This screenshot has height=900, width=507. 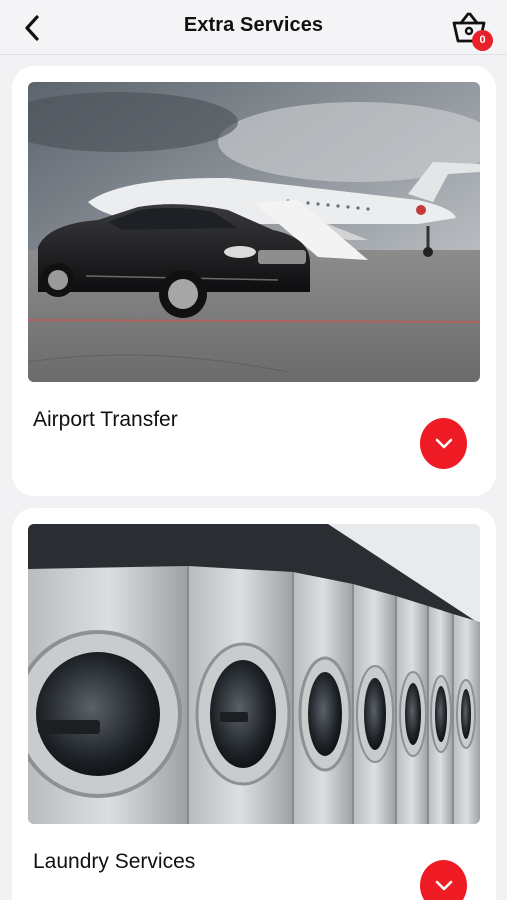 What do you see at coordinates (482, 40) in the screenshot?
I see `cart-count-badge: 0` at bounding box center [482, 40].